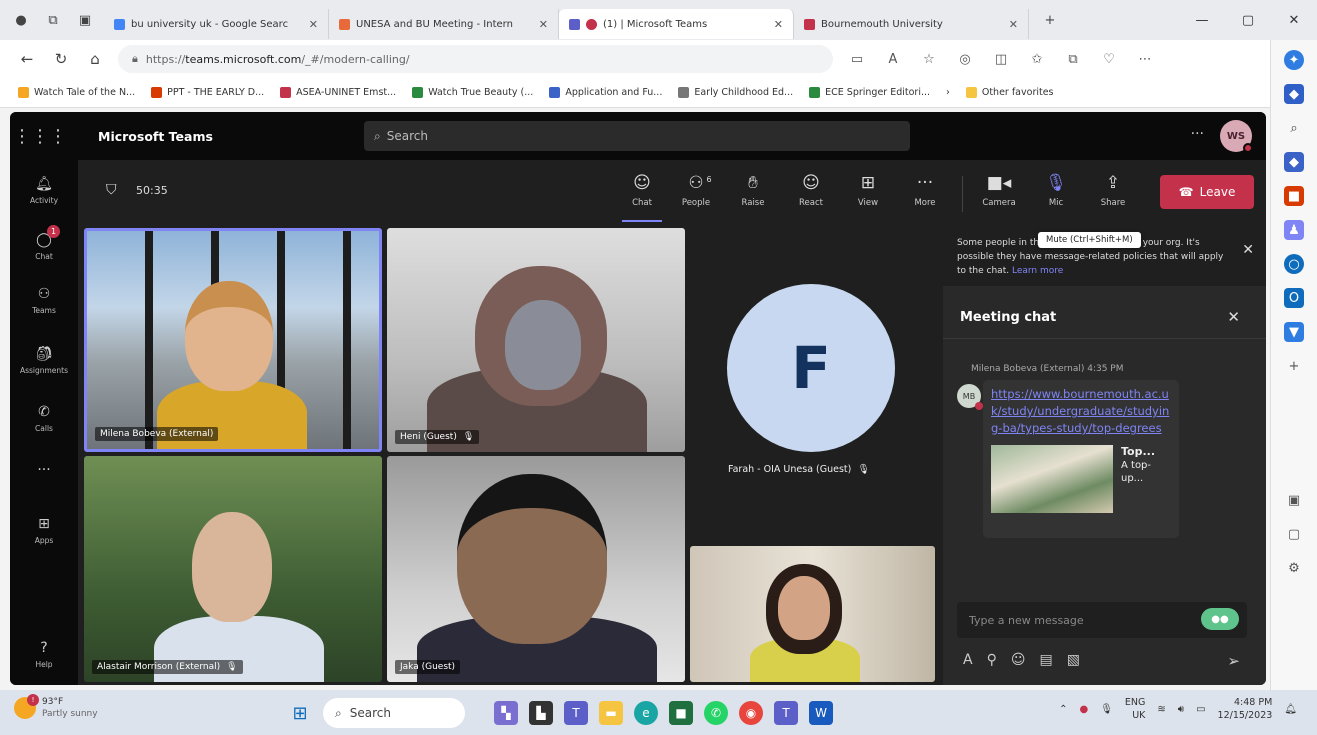  Describe the element at coordinates (681, 713) in the screenshot. I see `store-icon: ■` at that location.